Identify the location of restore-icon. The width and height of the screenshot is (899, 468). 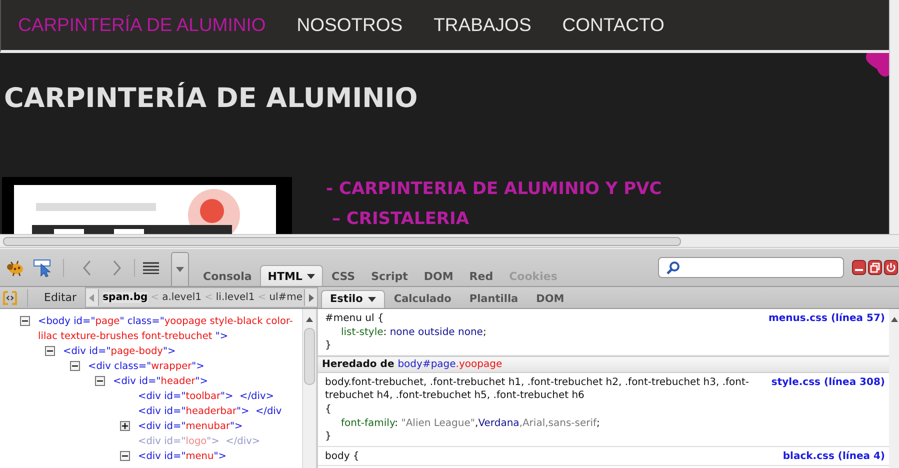
(875, 267).